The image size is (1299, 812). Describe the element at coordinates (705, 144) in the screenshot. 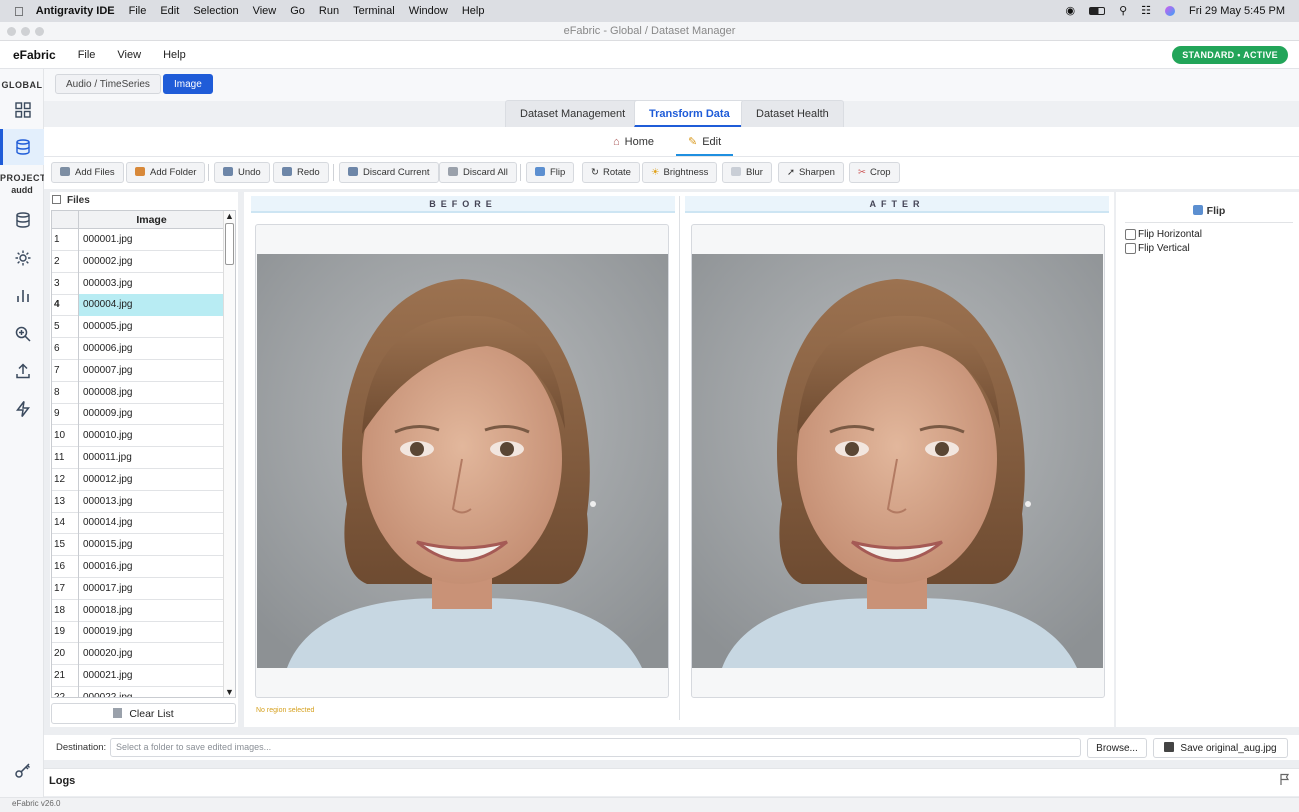

I see `subtab-edit: ✎ Edit` at that location.